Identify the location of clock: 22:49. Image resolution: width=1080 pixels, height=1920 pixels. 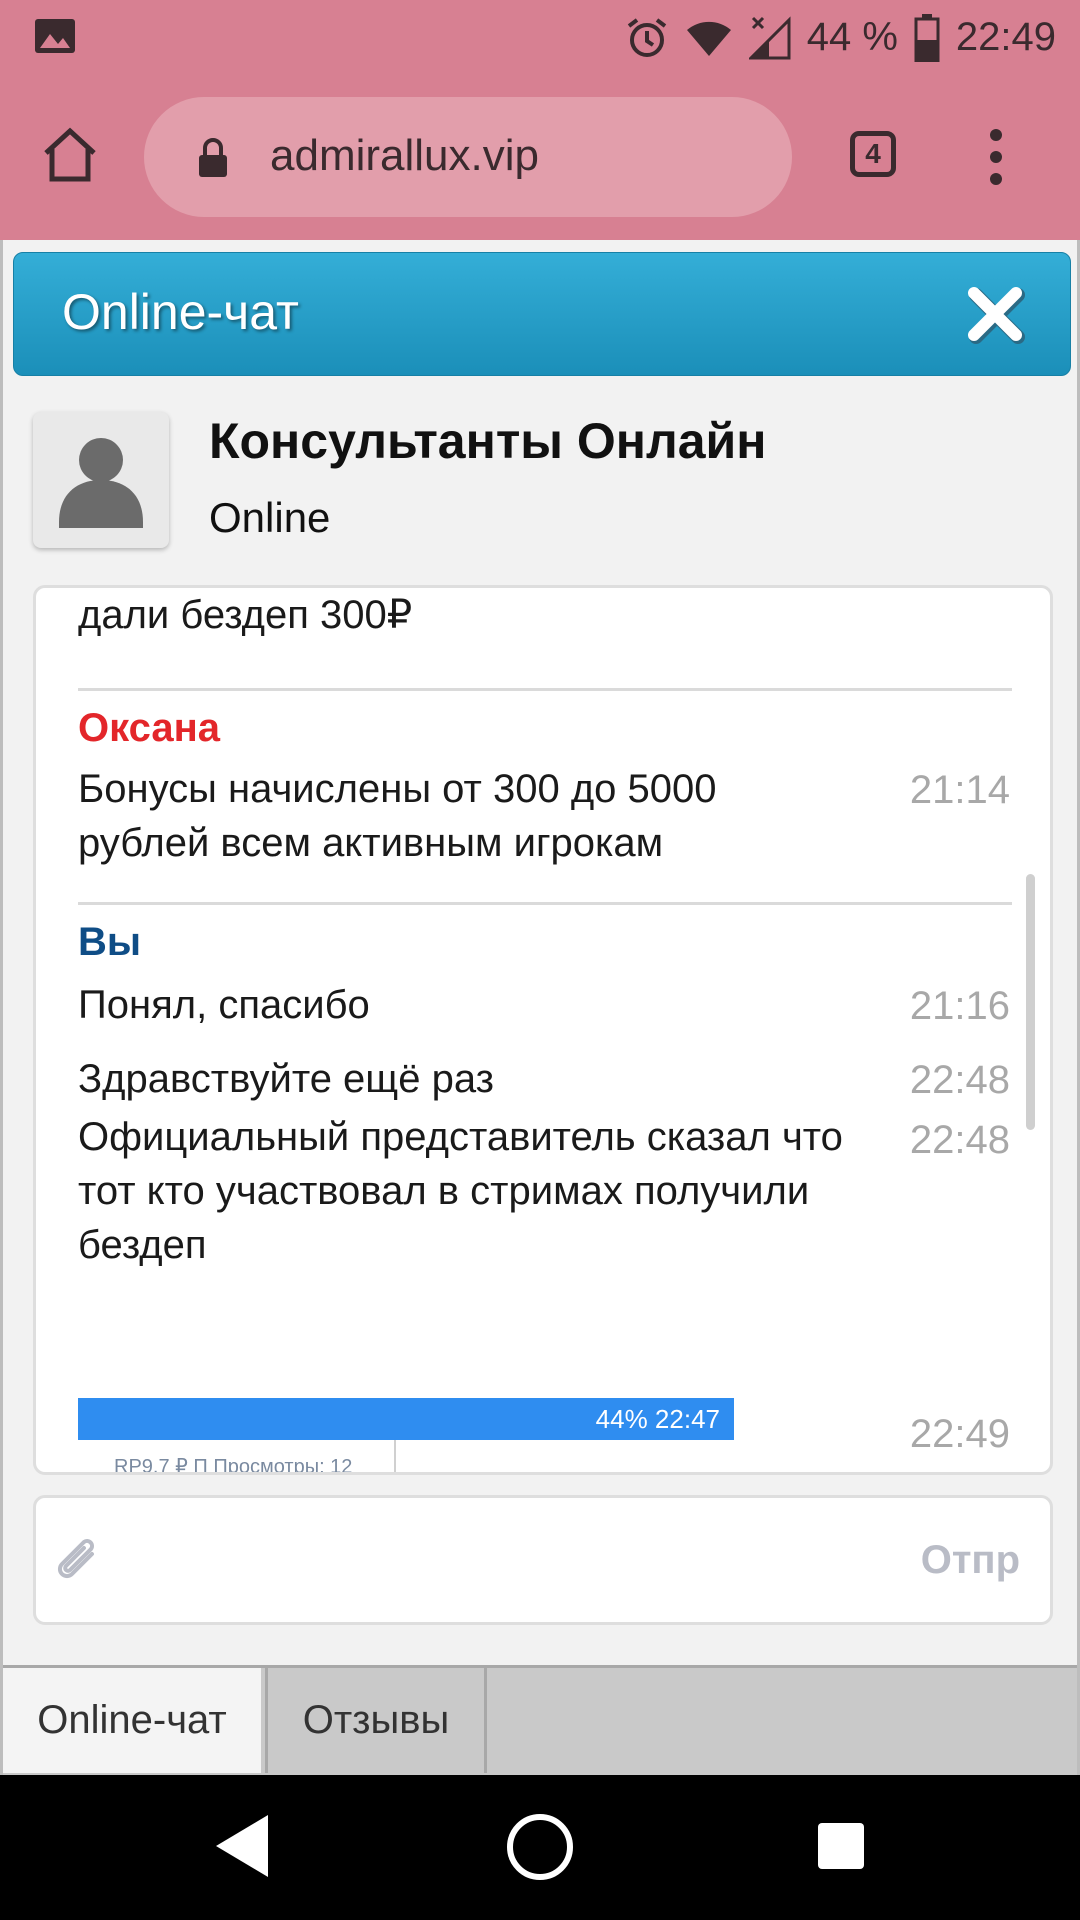
(1005, 37).